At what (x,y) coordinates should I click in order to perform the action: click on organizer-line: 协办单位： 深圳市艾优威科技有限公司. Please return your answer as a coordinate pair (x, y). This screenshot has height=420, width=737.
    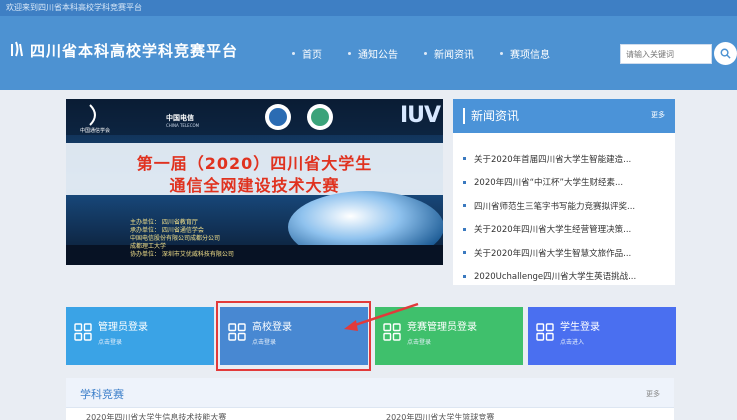
    Looking at the image, I should click on (182, 254).